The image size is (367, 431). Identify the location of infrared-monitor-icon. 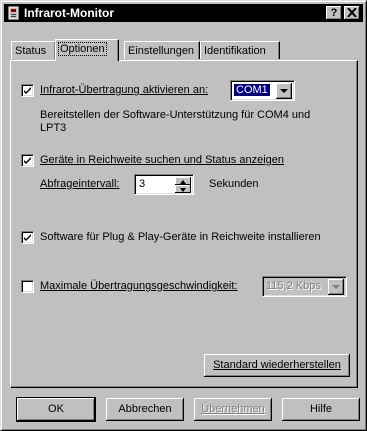
(13, 13).